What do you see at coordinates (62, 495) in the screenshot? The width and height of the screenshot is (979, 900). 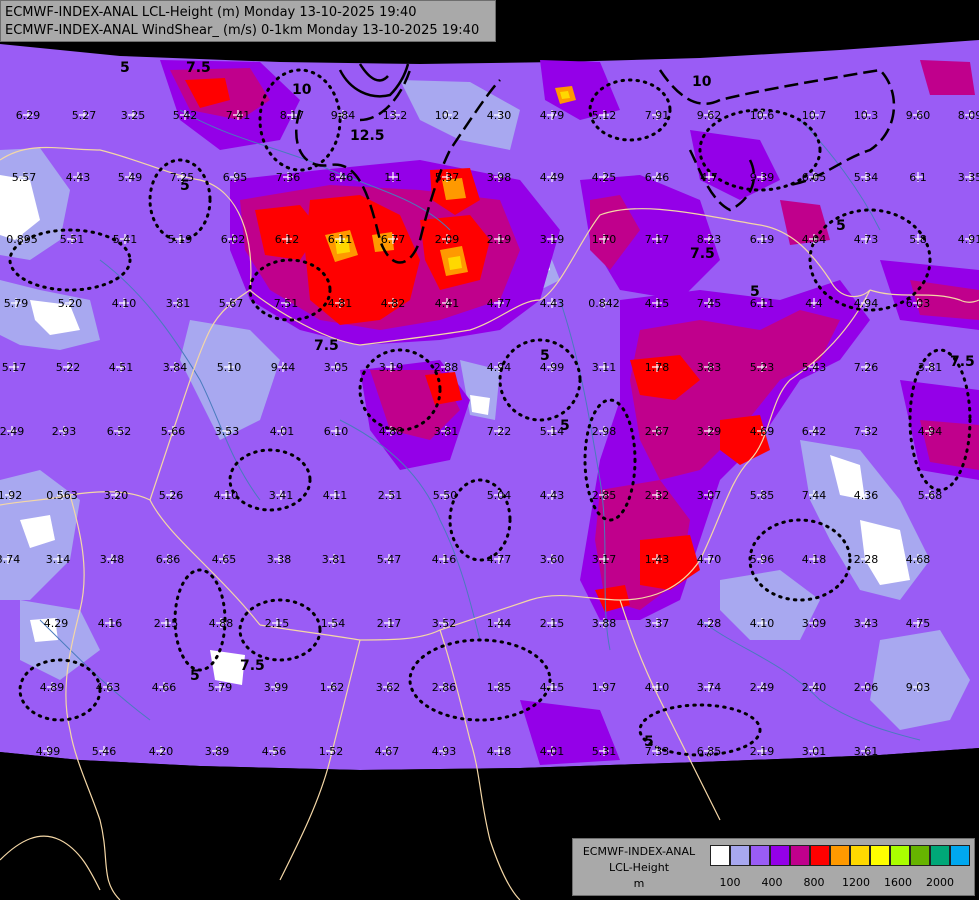 I see `grid-point: 0.563` at bounding box center [62, 495].